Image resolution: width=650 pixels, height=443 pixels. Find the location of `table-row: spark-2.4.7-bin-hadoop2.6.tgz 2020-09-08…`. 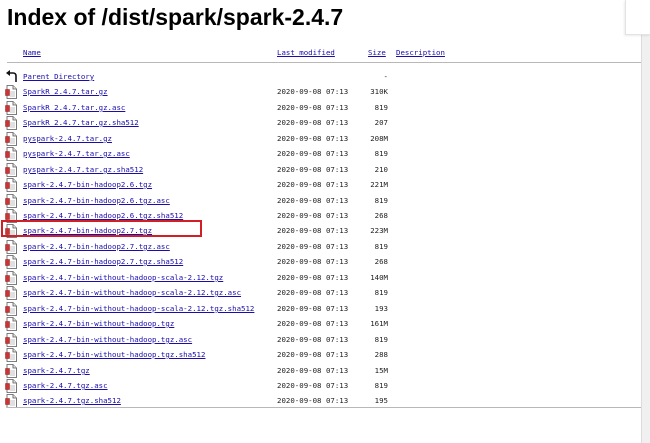

table-row: spark-2.4.7-bin-hadoop2.6.tgz 2020-09-08… is located at coordinates (325, 185).